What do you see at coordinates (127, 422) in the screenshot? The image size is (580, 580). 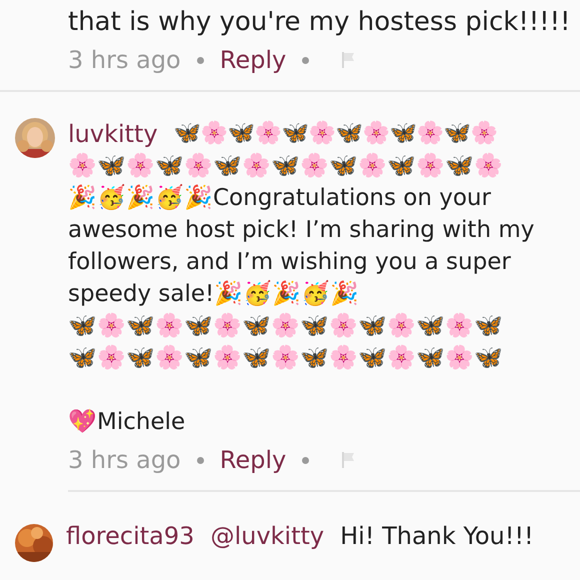 I see `signature-text: 💖Michele` at bounding box center [127, 422].